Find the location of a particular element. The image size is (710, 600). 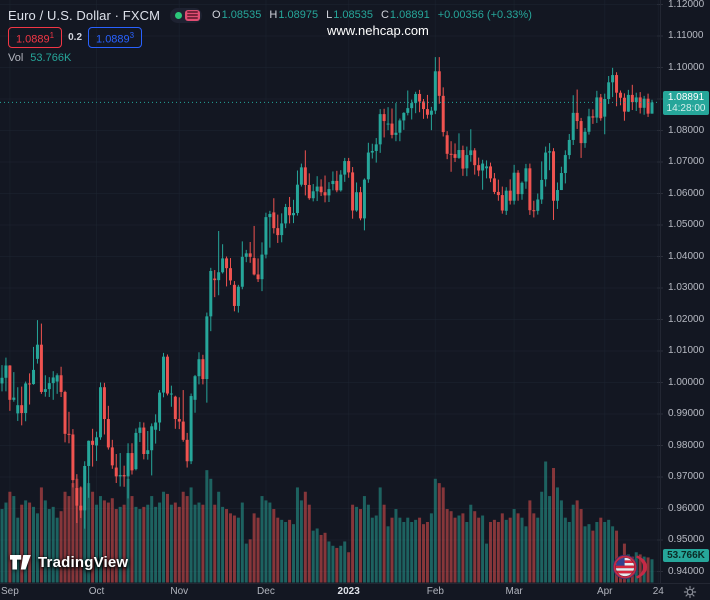

price-axis-label: 1.05000 is located at coordinates (686, 224).